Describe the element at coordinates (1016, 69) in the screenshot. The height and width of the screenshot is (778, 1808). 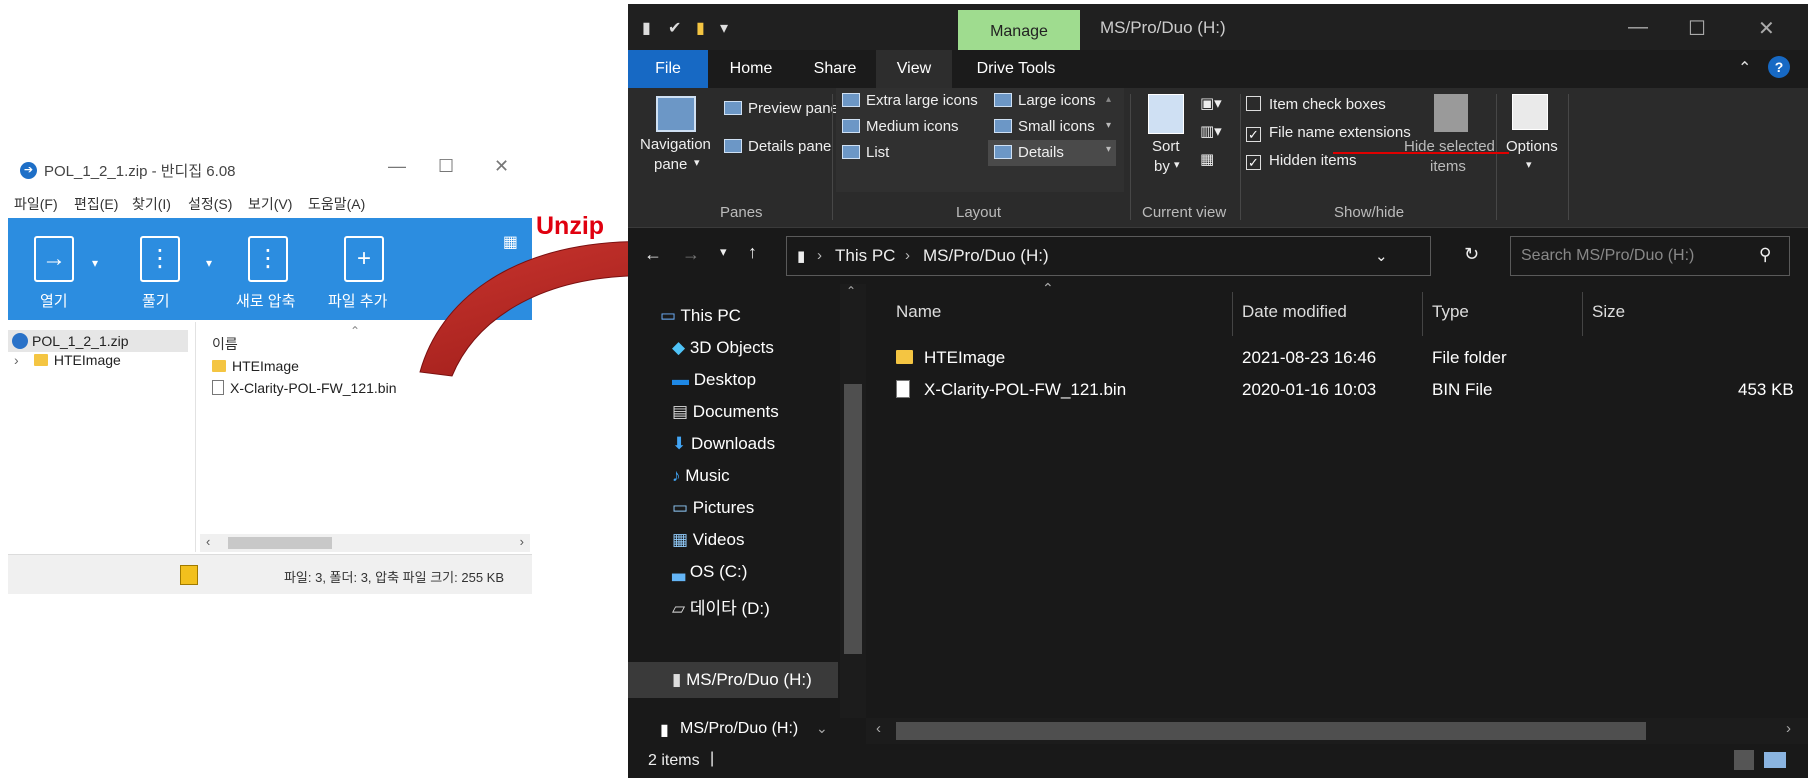
I see `tab-drive-tools: Drive Tools` at that location.